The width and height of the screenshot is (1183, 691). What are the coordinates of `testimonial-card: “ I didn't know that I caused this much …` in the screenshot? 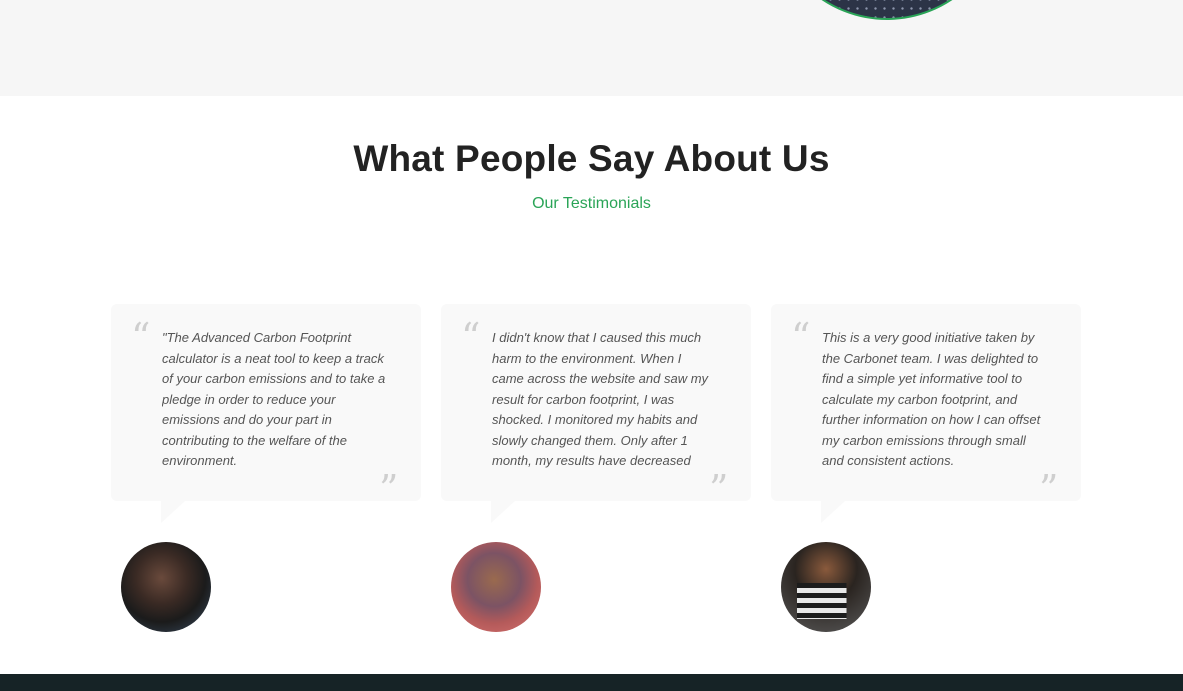 It's located at (596, 413).